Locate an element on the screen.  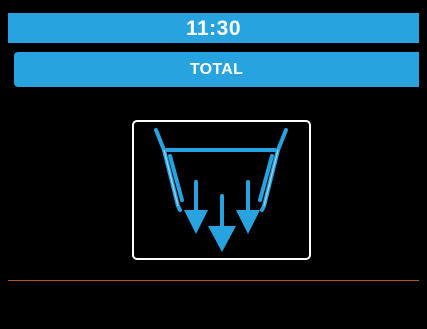
arrow-right-icon is located at coordinates (248, 222).